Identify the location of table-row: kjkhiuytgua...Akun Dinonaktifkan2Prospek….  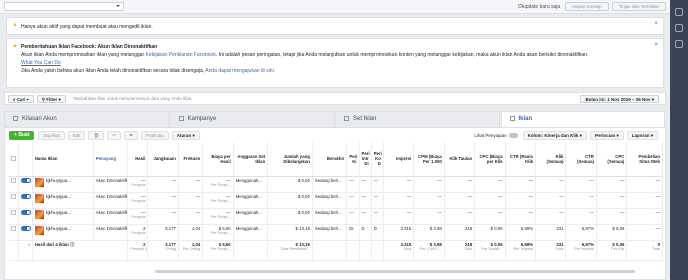
(336, 232).